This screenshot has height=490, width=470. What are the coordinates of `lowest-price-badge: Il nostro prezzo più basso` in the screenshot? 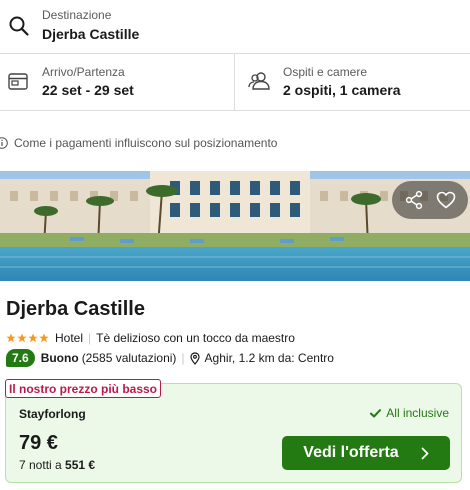 It's located at (83, 388).